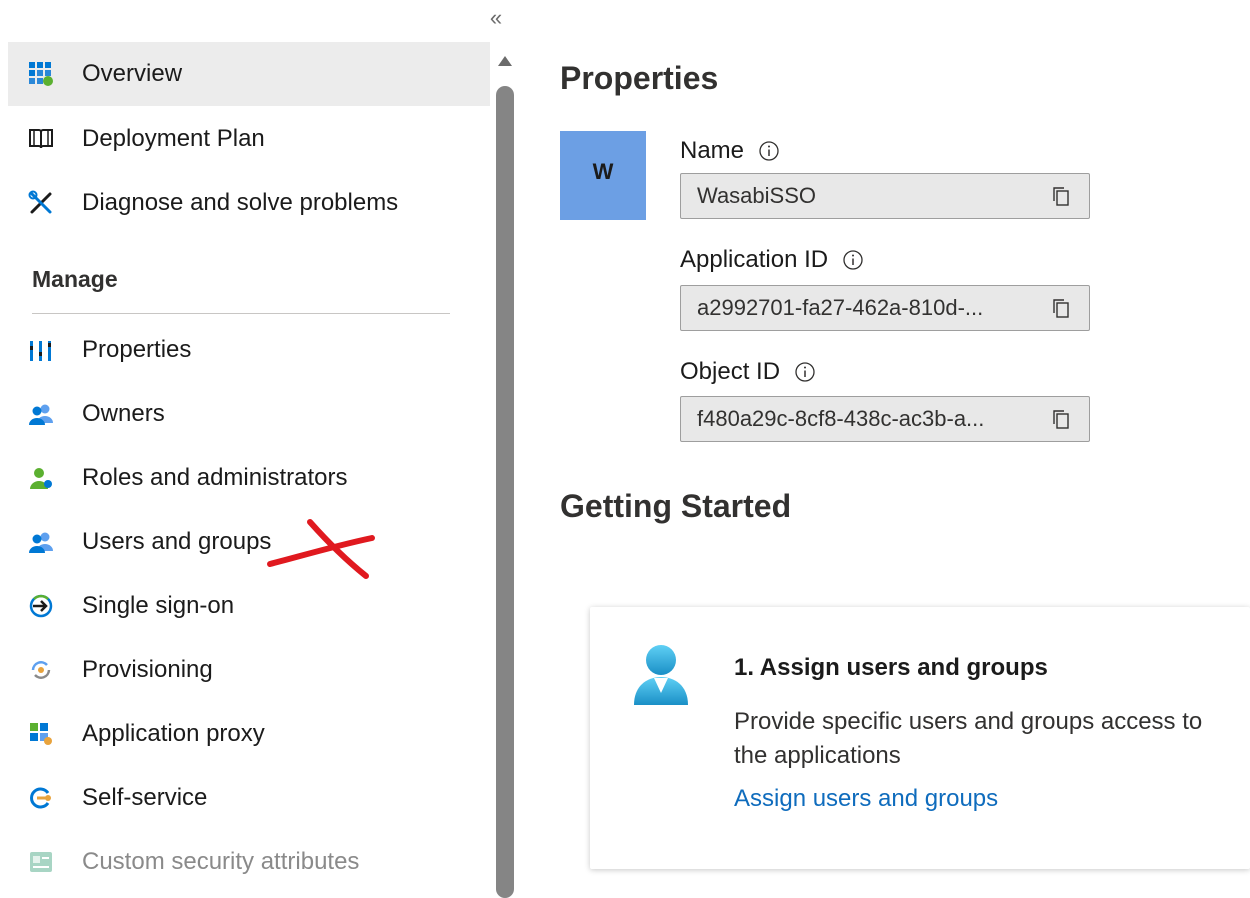  Describe the element at coordinates (41, 139) in the screenshot. I see `book-icon` at that location.